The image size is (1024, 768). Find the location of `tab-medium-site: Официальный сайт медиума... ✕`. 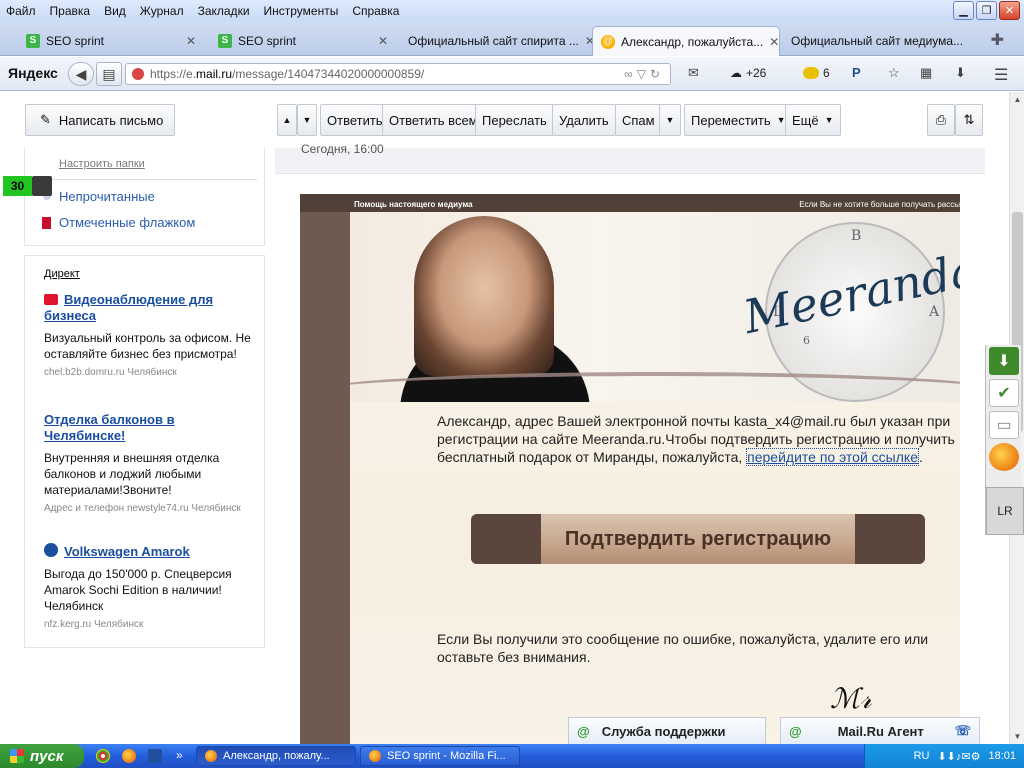

tab-medium-site: Официальный сайт медиума... ✕ is located at coordinates (877, 41).